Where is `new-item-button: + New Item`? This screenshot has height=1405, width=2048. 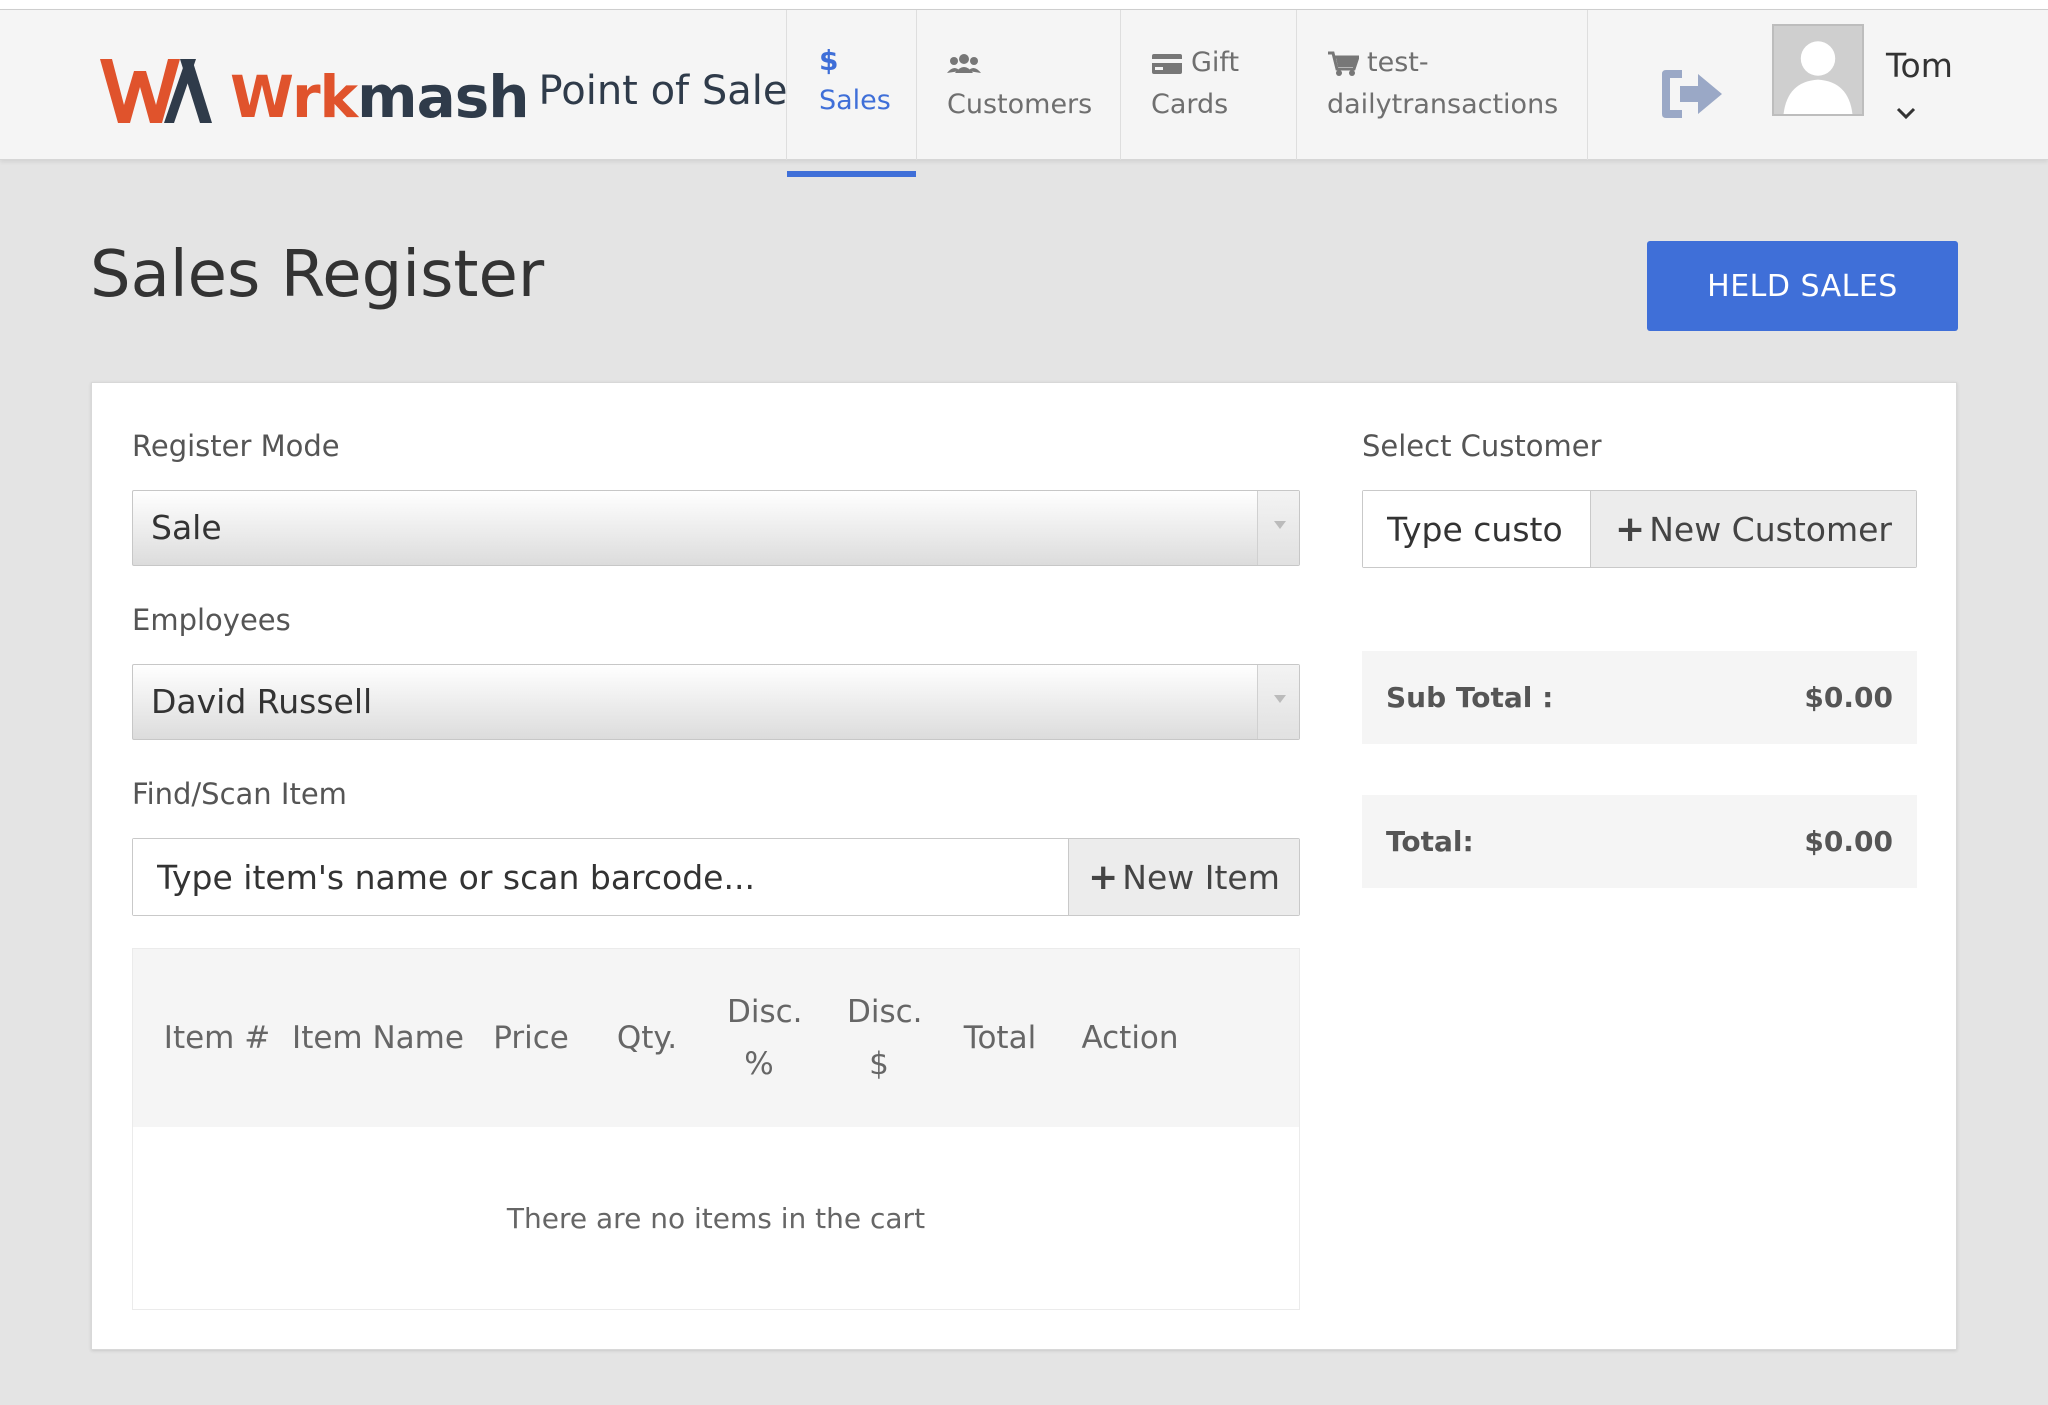 new-item-button: + New Item is located at coordinates (1183, 877).